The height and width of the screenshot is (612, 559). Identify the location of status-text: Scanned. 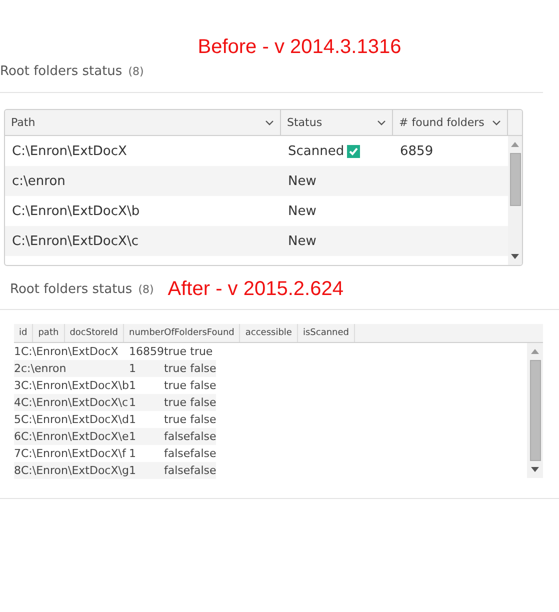
(316, 151).